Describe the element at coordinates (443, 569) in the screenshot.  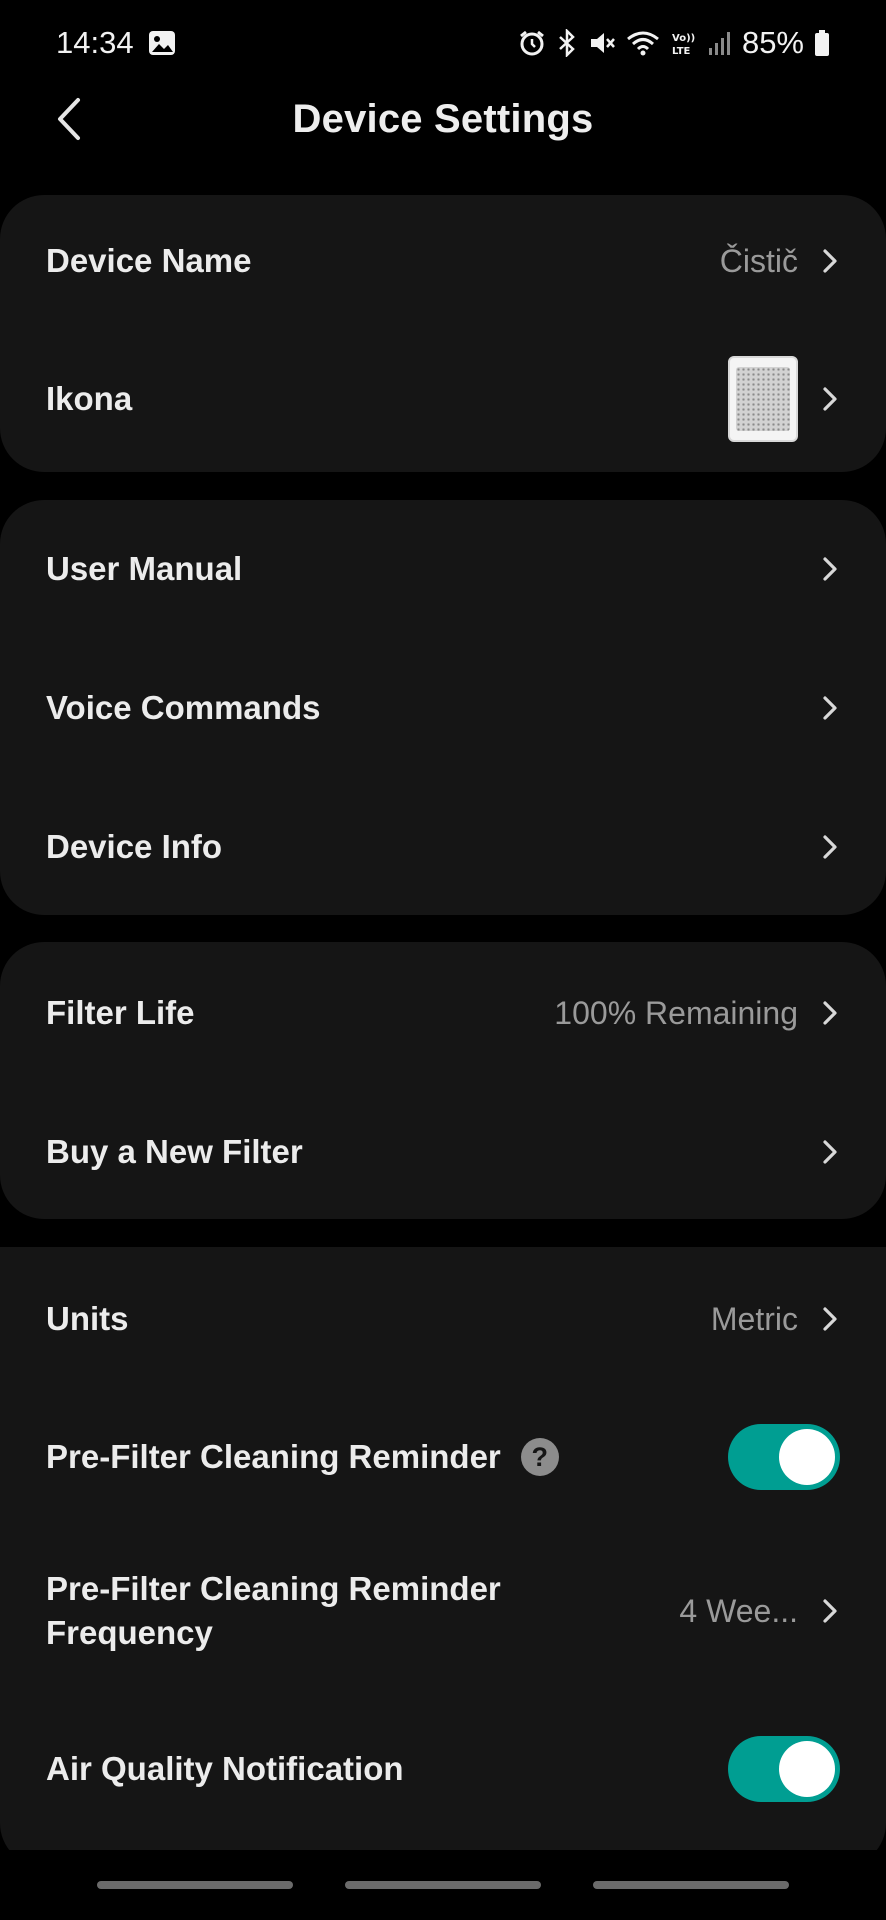
I see `user-manual-row: User Manual` at that location.